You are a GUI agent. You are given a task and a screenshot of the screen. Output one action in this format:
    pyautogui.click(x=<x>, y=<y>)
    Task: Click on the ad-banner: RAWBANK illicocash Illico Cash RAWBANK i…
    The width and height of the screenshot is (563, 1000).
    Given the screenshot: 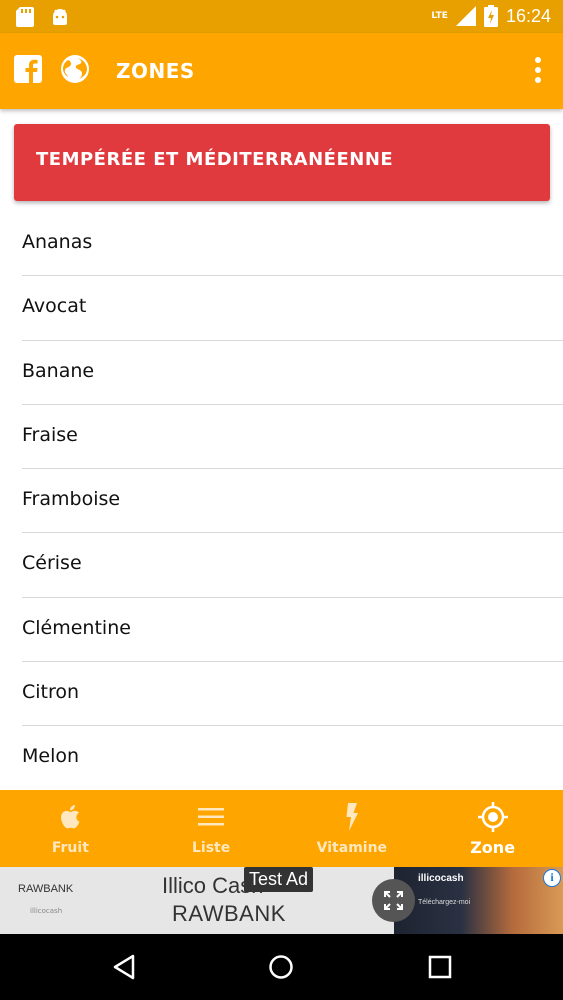 What is the action you would take?
    pyautogui.click(x=281, y=900)
    